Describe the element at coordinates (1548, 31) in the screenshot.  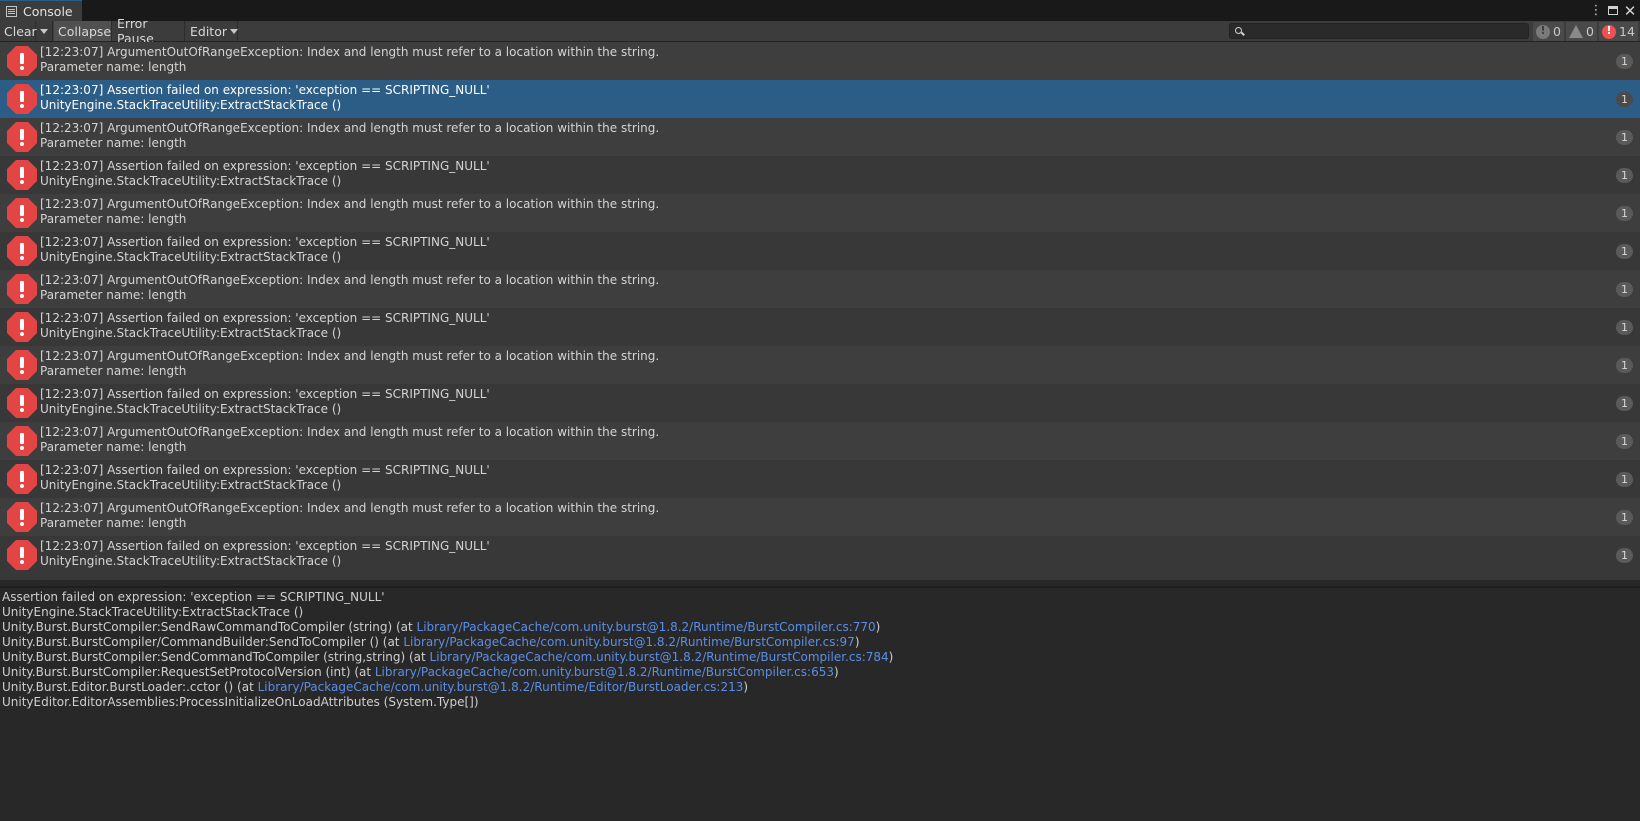
I see `info-filter-toggle: 0` at that location.